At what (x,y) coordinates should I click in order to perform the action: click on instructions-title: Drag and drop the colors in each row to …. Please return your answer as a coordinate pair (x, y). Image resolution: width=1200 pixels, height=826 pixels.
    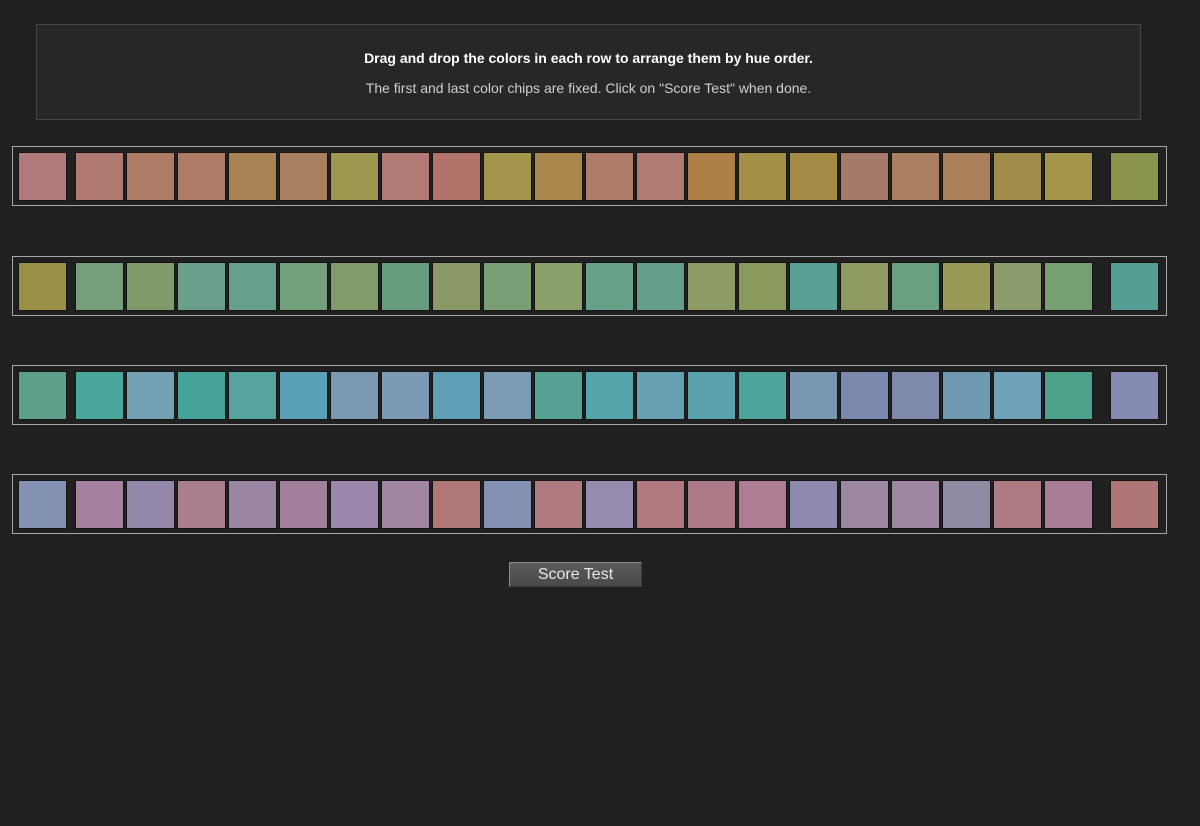
    Looking at the image, I should click on (588, 58).